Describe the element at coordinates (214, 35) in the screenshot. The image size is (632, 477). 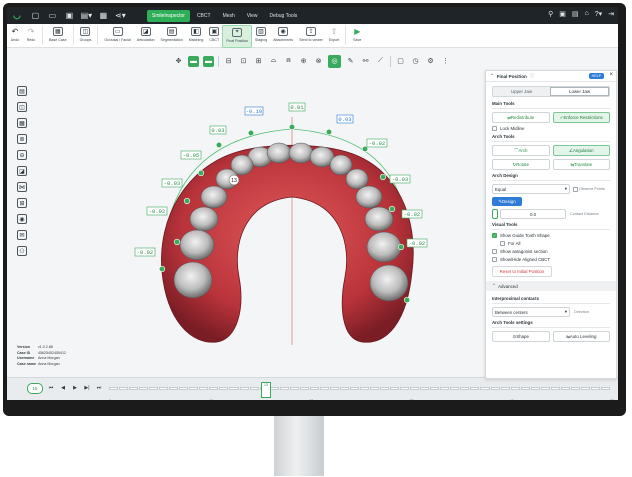
I see `cbct-button: ▣ CBCT` at that location.